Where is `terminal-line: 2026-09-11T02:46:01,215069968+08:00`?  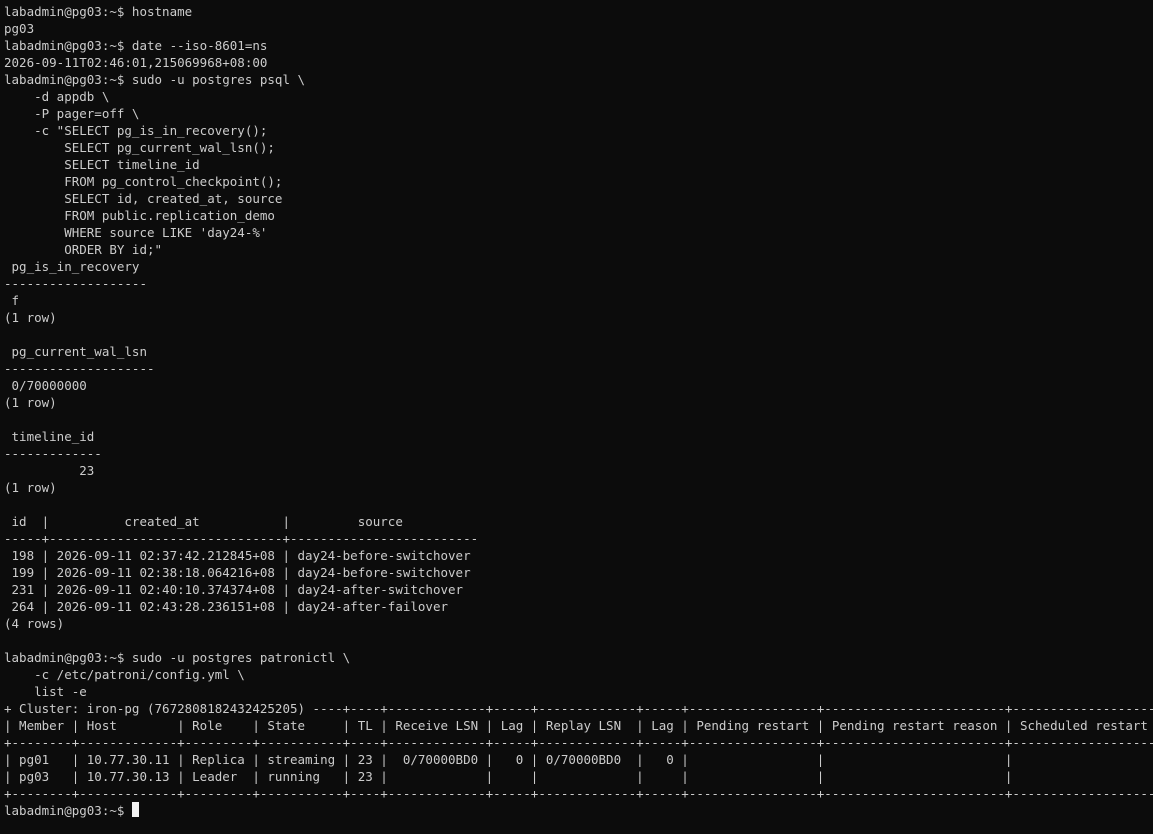 terminal-line: 2026-09-11T02:46:01,215069968+08:00 is located at coordinates (136, 62).